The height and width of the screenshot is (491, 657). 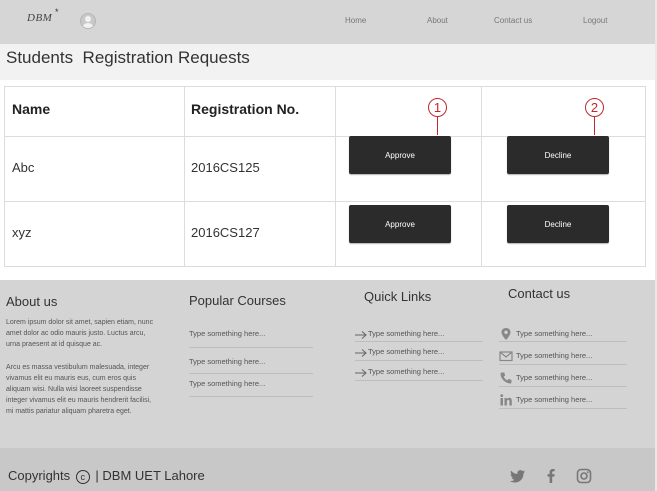 I want to click on contact-us-heading: Contact us, so click(x=539, y=293).